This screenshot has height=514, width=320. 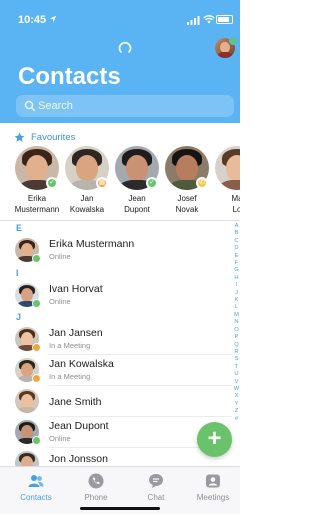 What do you see at coordinates (96, 481) in the screenshot?
I see `phone-icon` at bounding box center [96, 481].